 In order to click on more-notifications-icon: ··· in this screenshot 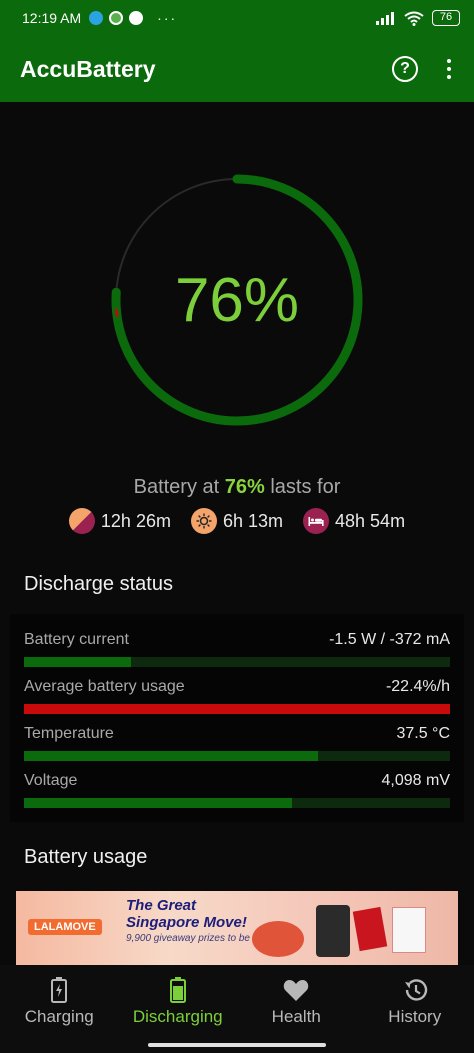, I will do `click(167, 18)`.